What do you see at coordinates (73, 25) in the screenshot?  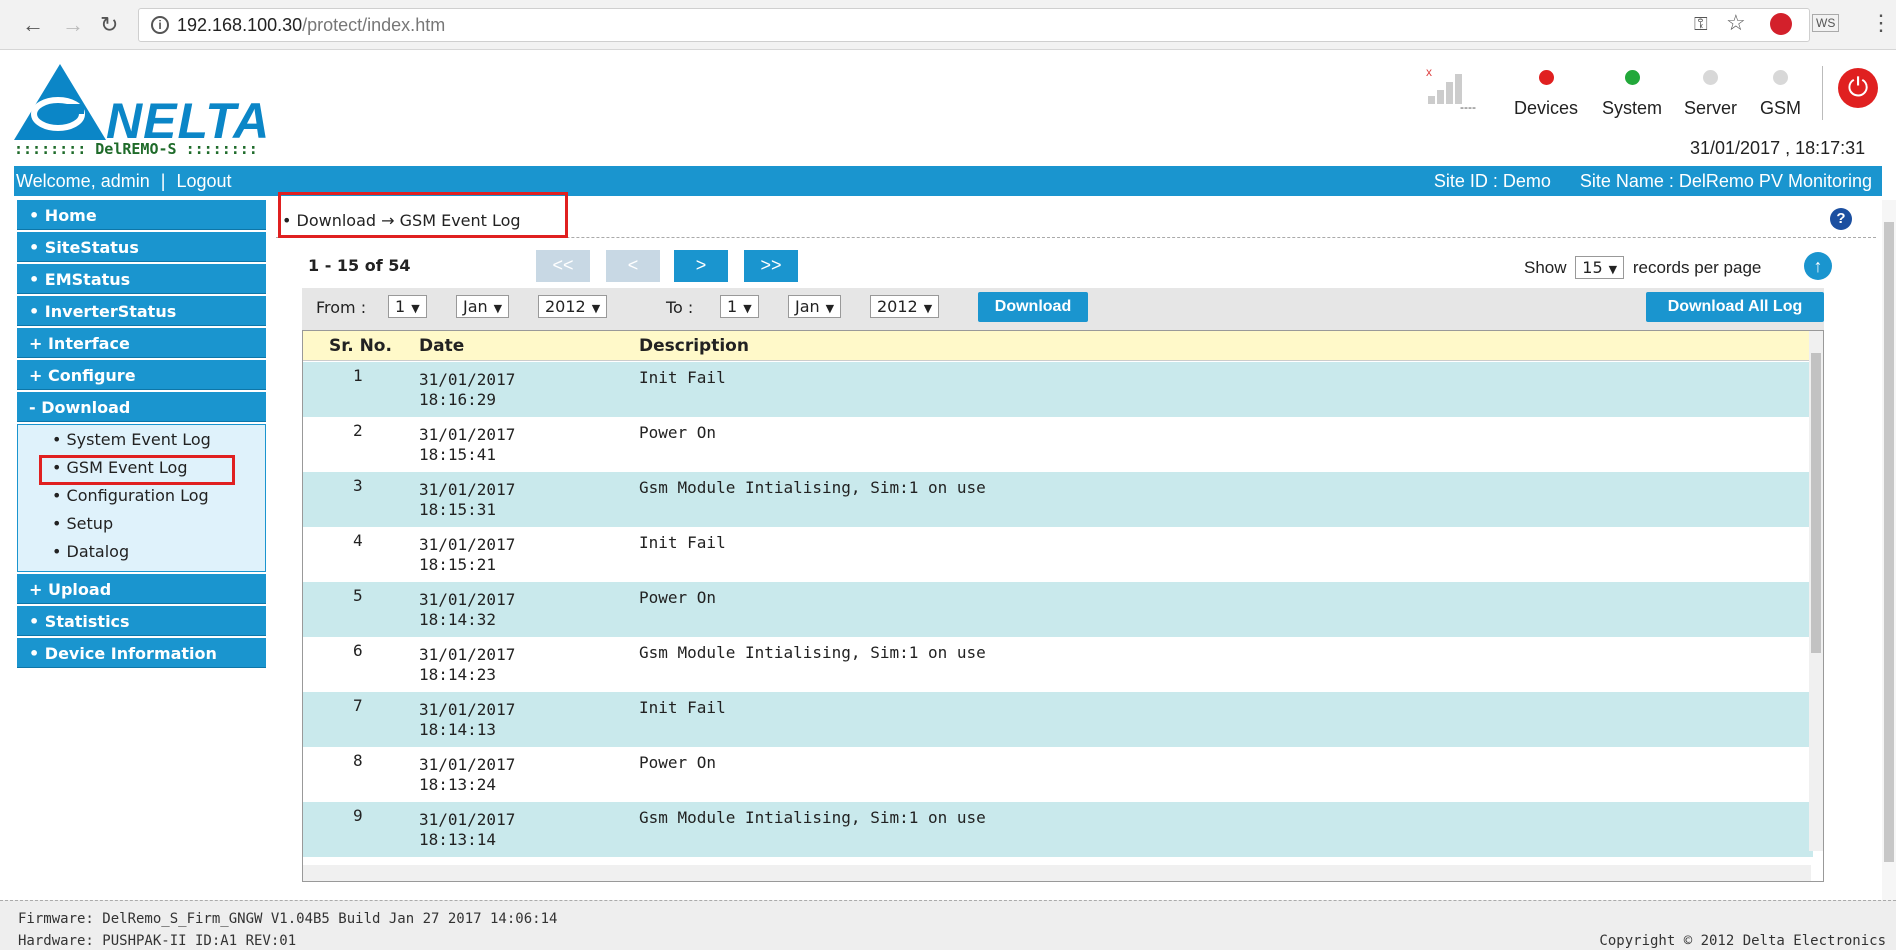 I see `forward-icon: →` at bounding box center [73, 25].